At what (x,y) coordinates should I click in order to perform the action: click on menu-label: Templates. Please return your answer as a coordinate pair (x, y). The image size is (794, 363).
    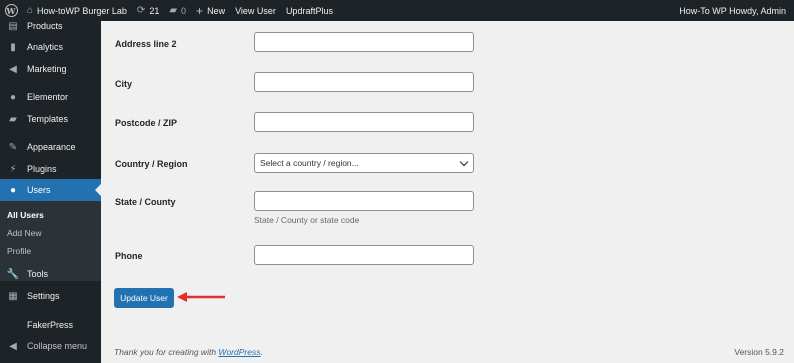
    Looking at the image, I should click on (48, 119).